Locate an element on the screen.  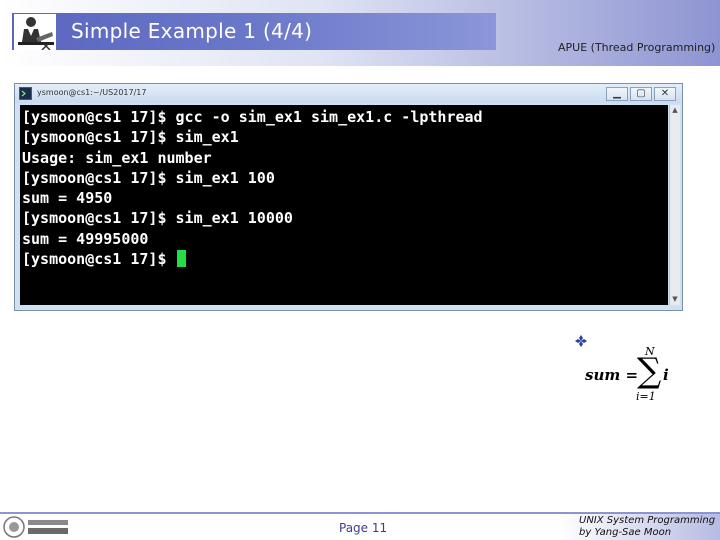
footer-author: by Yang-Sae Moon is located at coordinates (625, 532).